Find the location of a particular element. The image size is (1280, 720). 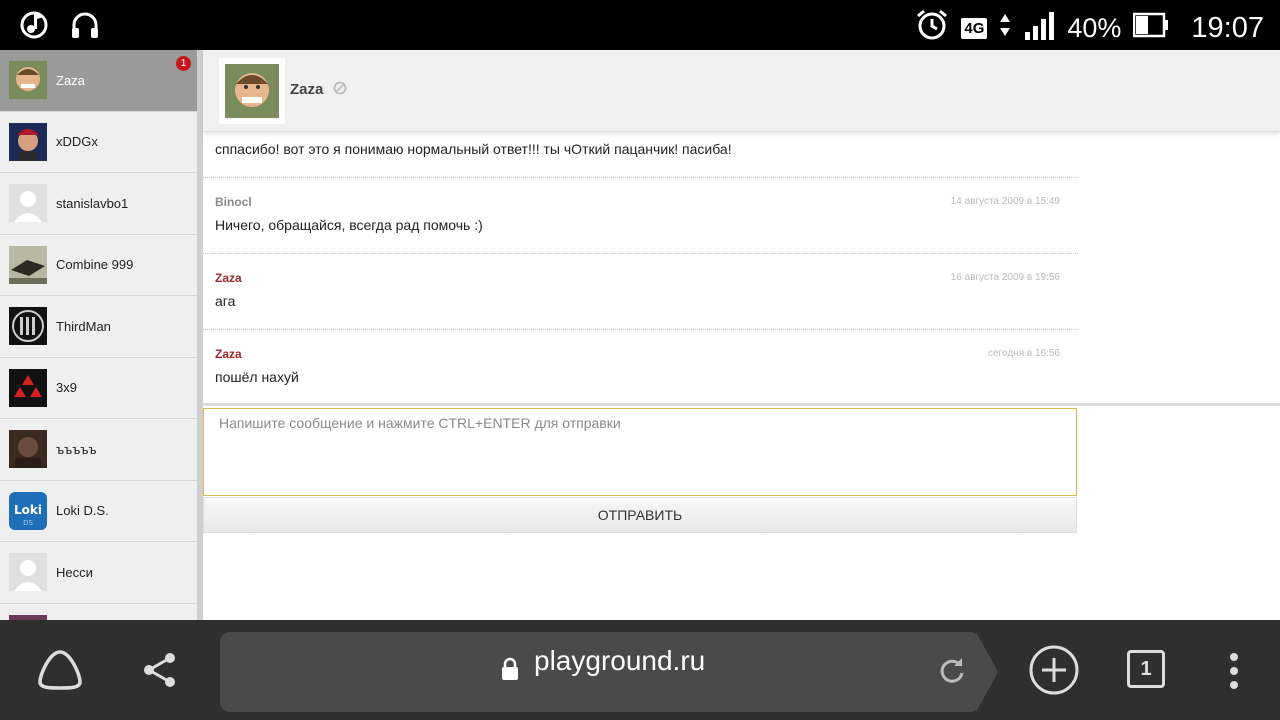

contact-name: ThirdMan is located at coordinates (83, 326).